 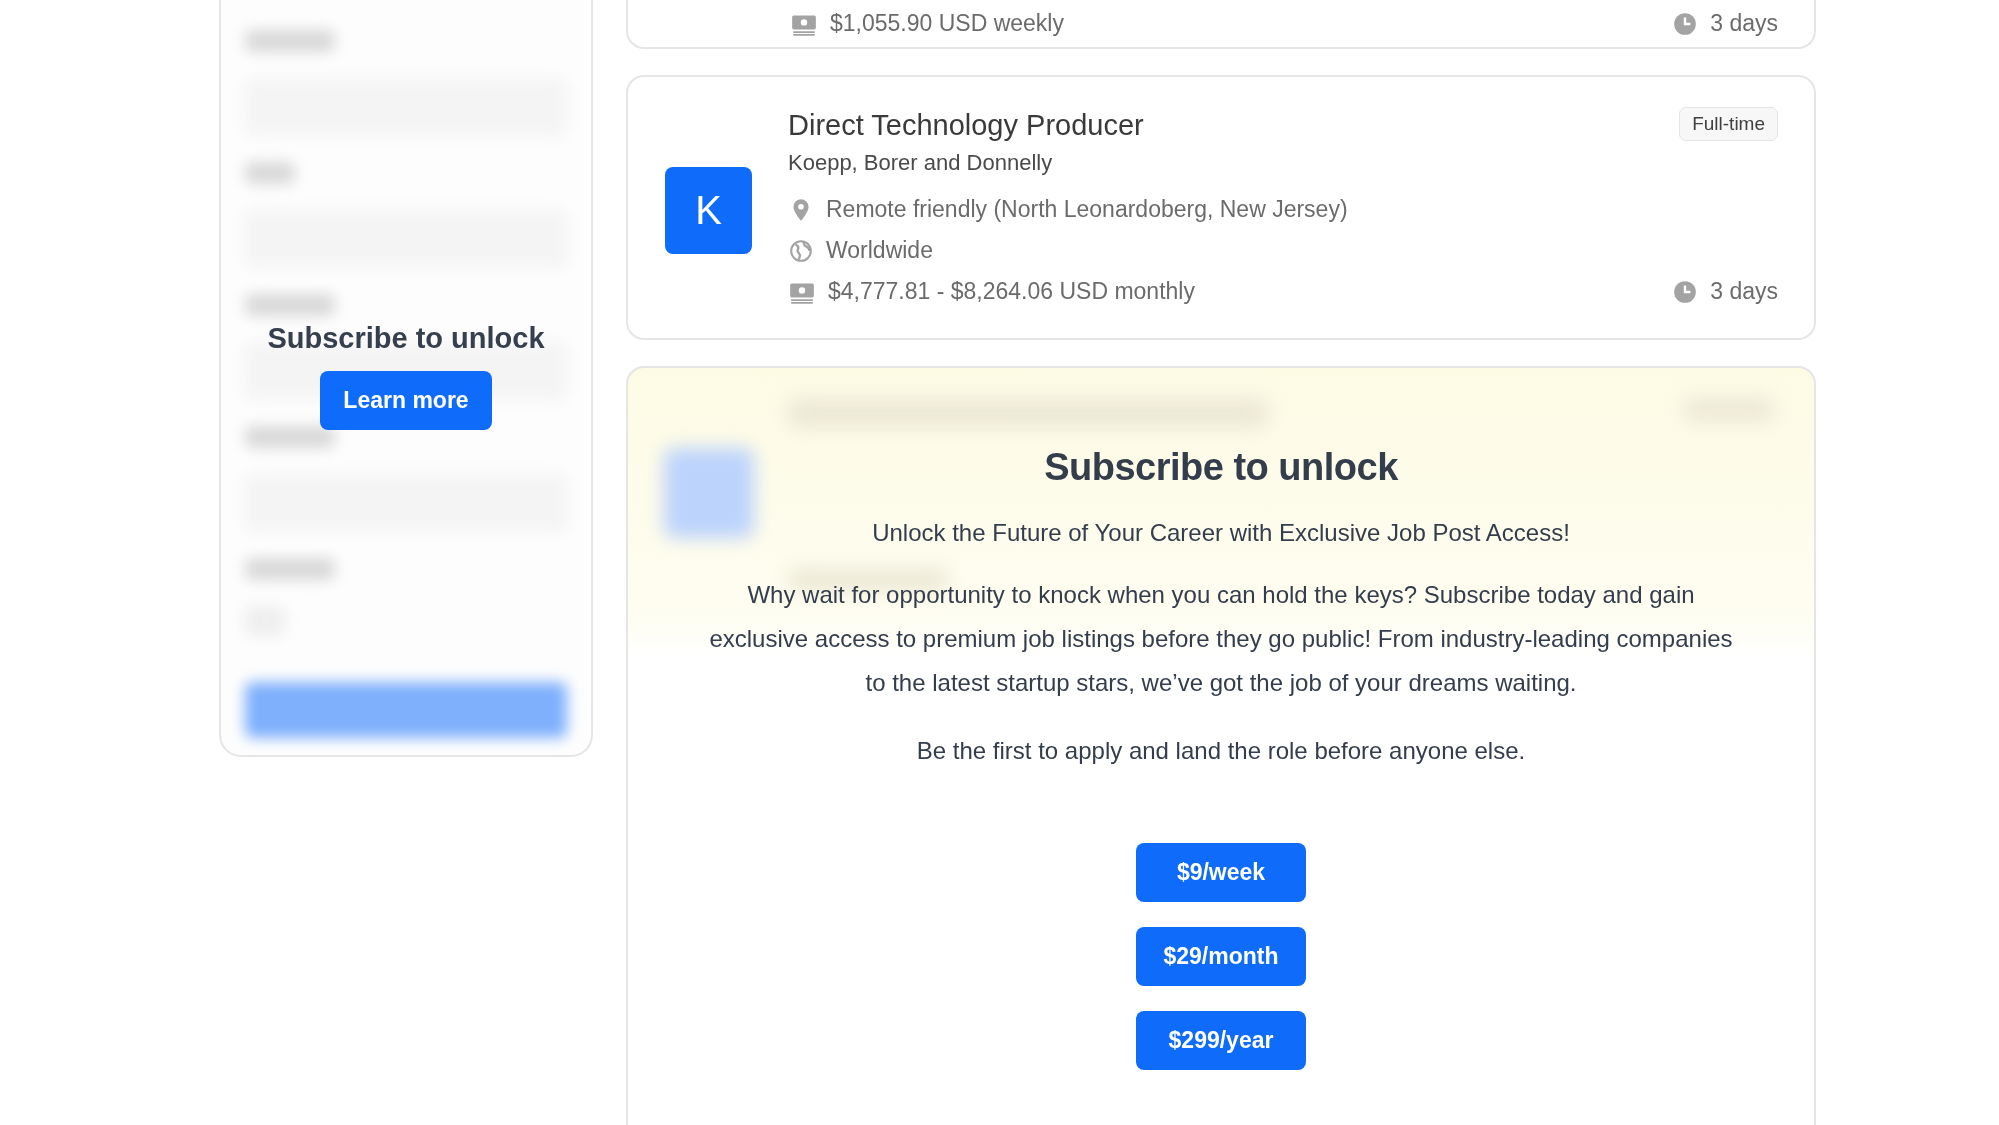 What do you see at coordinates (406, 400) in the screenshot?
I see `learn-more-button: Learn more` at bounding box center [406, 400].